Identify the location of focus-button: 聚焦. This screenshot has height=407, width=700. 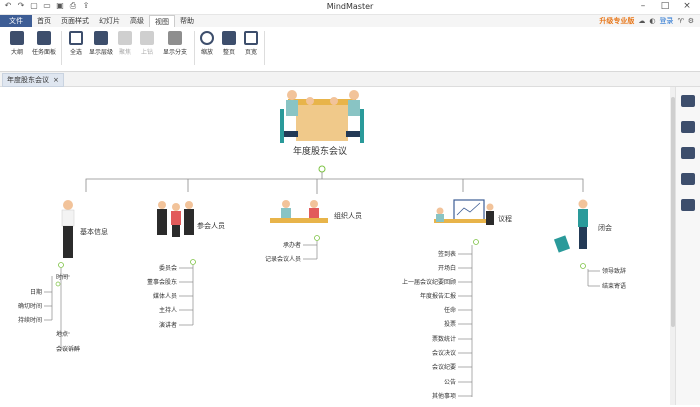
(125, 43).